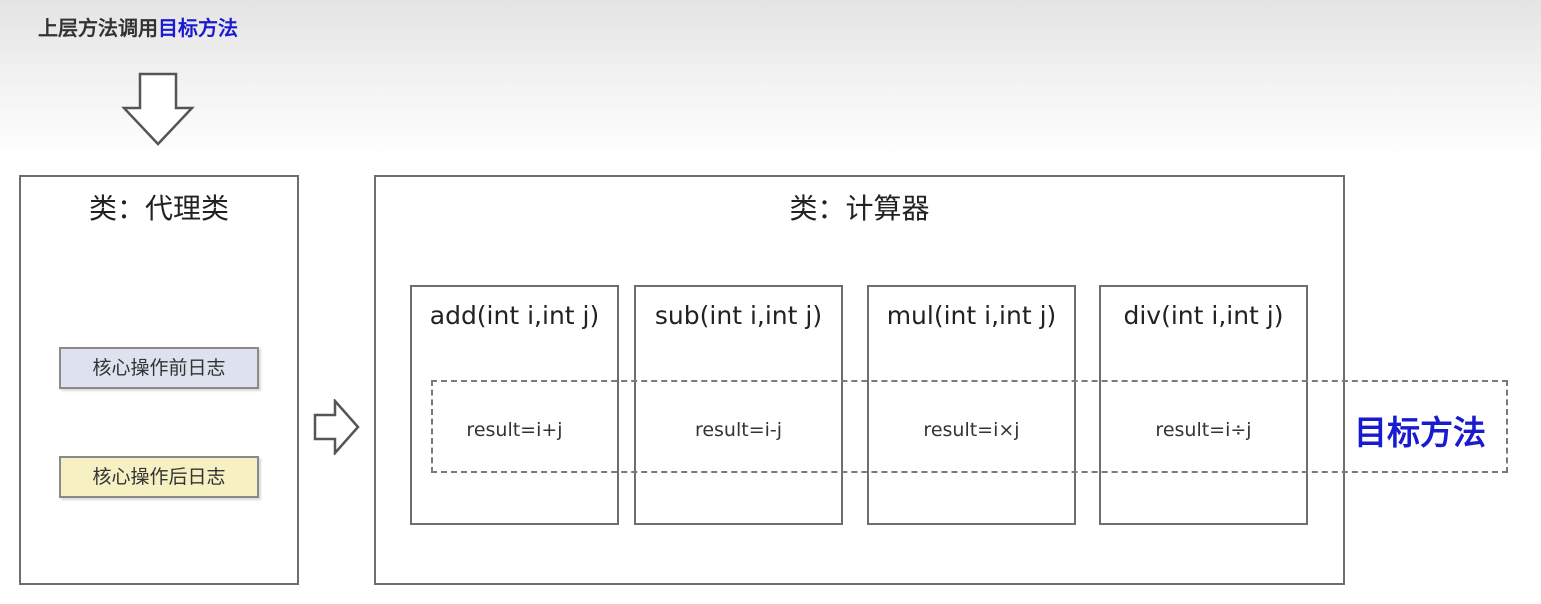 The width and height of the screenshot is (1541, 604). What do you see at coordinates (159, 477) in the screenshot?
I see `log-after-box: 核心操作后日志` at bounding box center [159, 477].